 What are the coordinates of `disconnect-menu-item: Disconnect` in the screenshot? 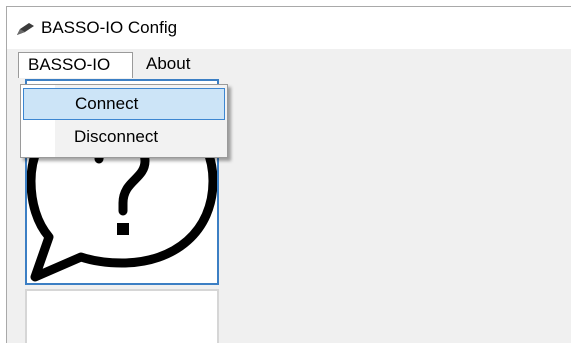 It's located at (124, 138).